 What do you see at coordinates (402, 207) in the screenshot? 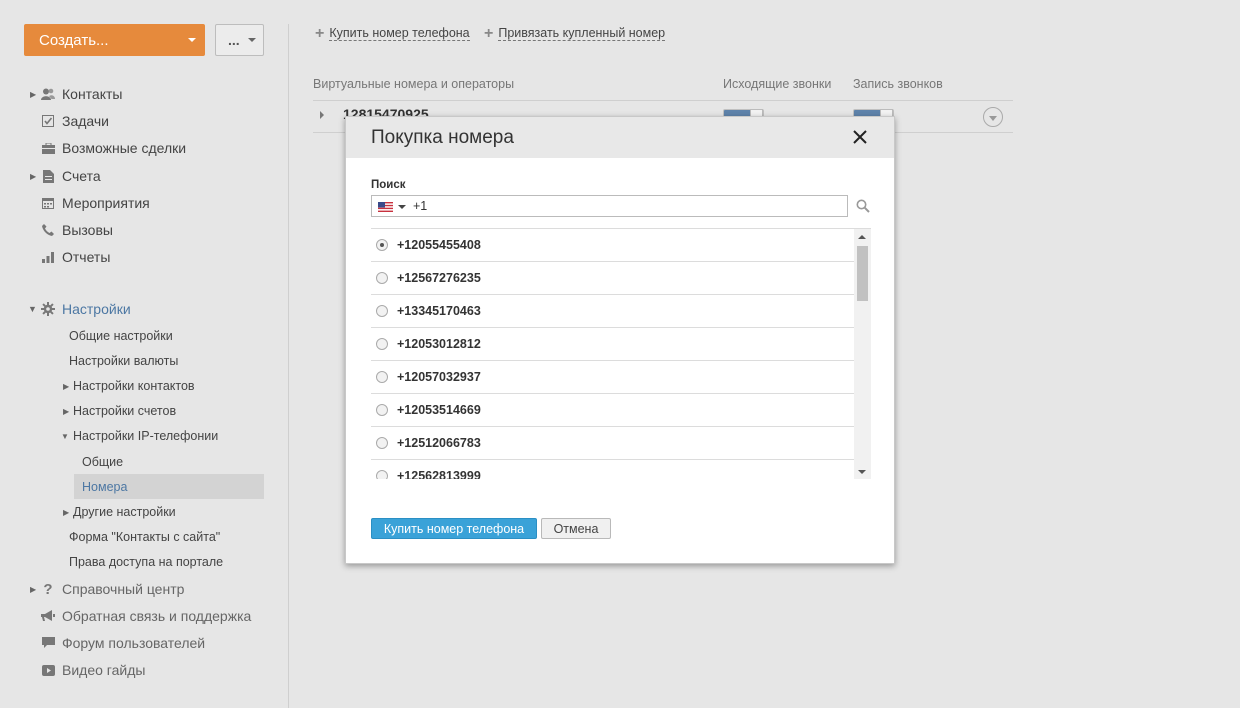
I see `country-dropdown-icon` at bounding box center [402, 207].